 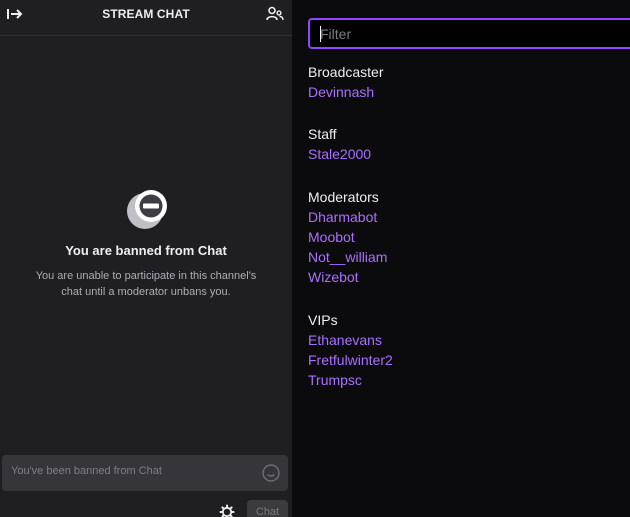 I want to click on section-vips: VIPs Ethanevans Fretfulwinter2 Trumpsc, so click(x=350, y=350).